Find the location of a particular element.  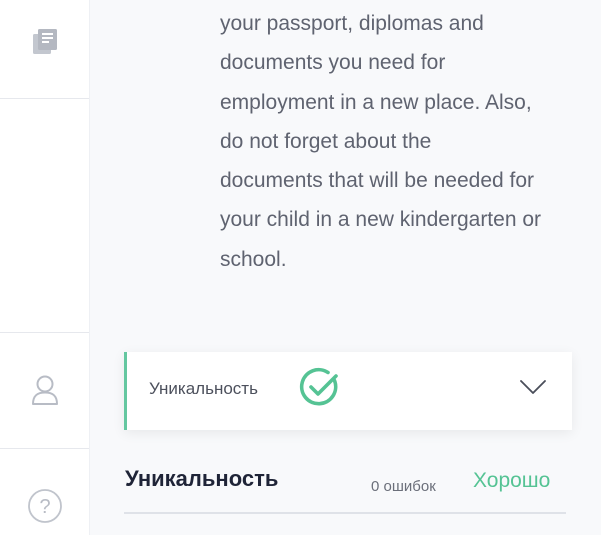

help-icon: ? is located at coordinates (45, 506).